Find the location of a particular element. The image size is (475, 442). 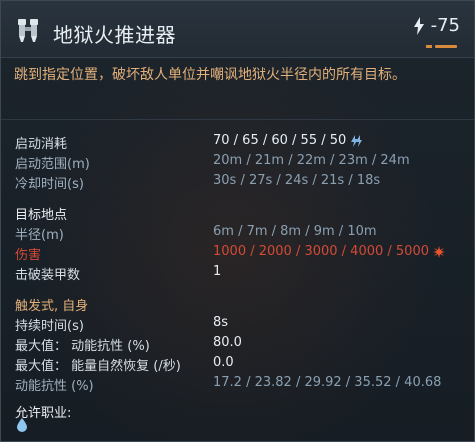

stat-label: 最大值： 能量自然恢复 (/秒) is located at coordinates (98, 366).